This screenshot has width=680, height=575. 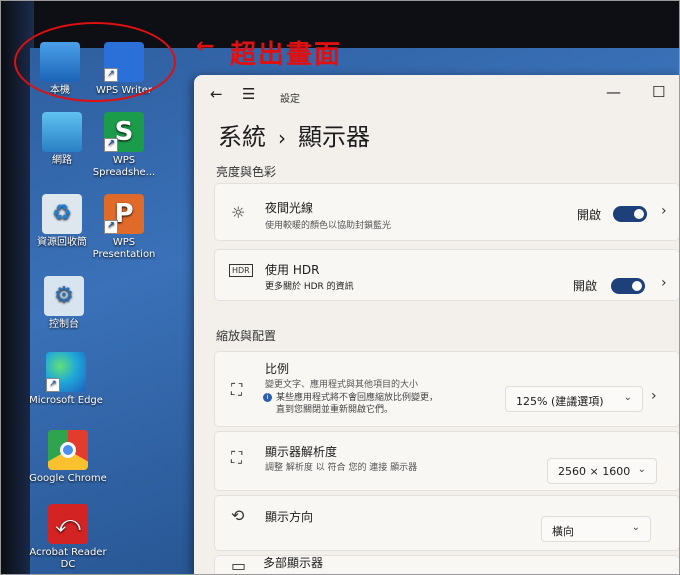 I want to click on multiple-displays-icon: ▭, so click(x=239, y=565).